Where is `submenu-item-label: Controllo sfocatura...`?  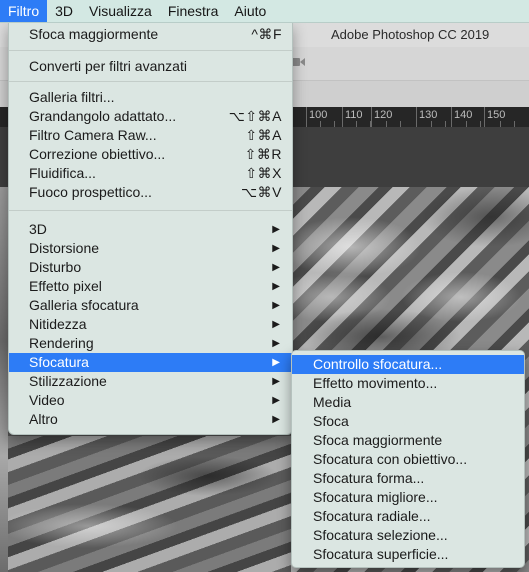 submenu-item-label: Controllo sfocatura... is located at coordinates (378, 364).